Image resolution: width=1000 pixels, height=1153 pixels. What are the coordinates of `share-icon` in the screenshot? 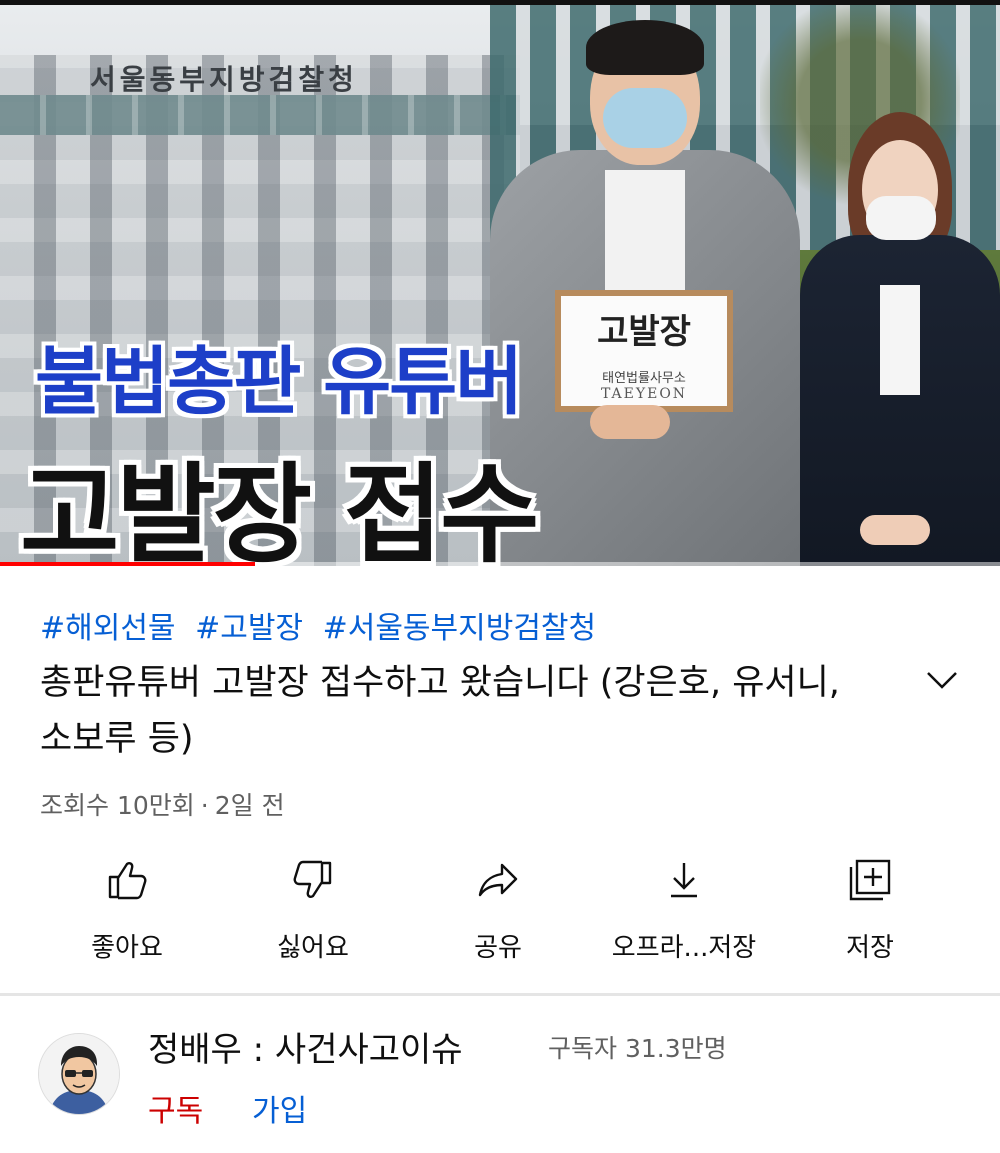 It's located at (498, 880).